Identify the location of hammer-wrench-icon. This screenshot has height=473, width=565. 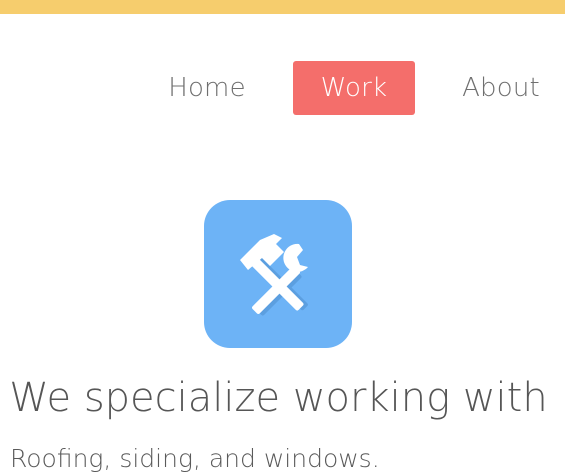
(278, 274).